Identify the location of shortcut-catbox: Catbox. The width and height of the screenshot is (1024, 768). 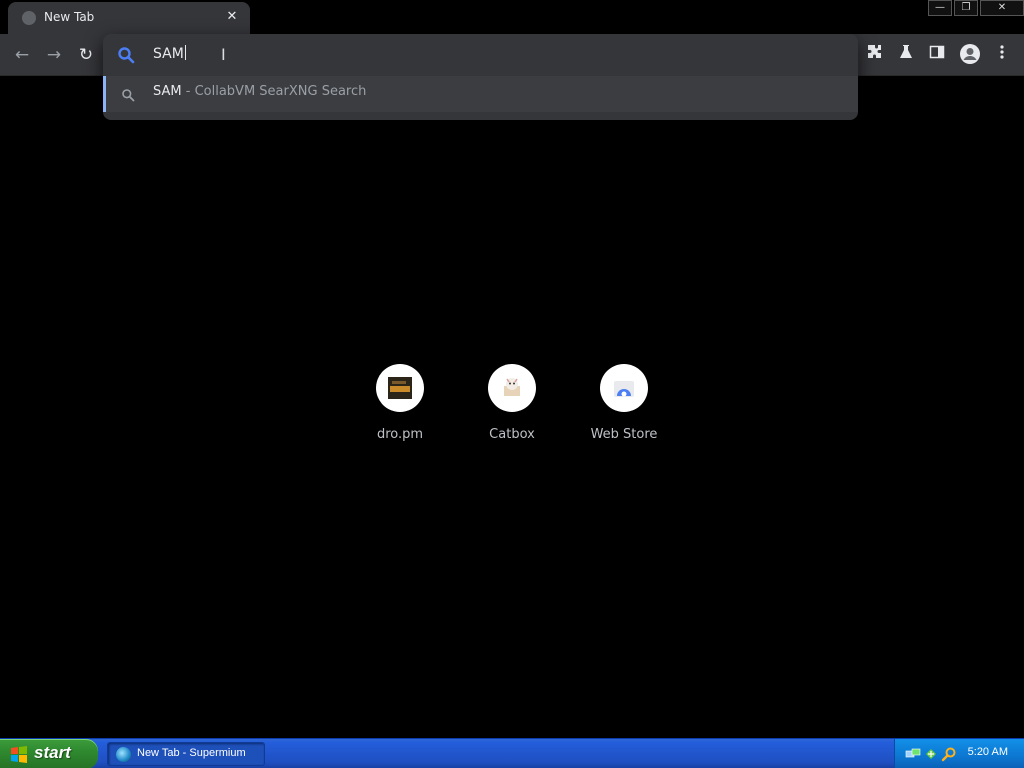
(512, 409).